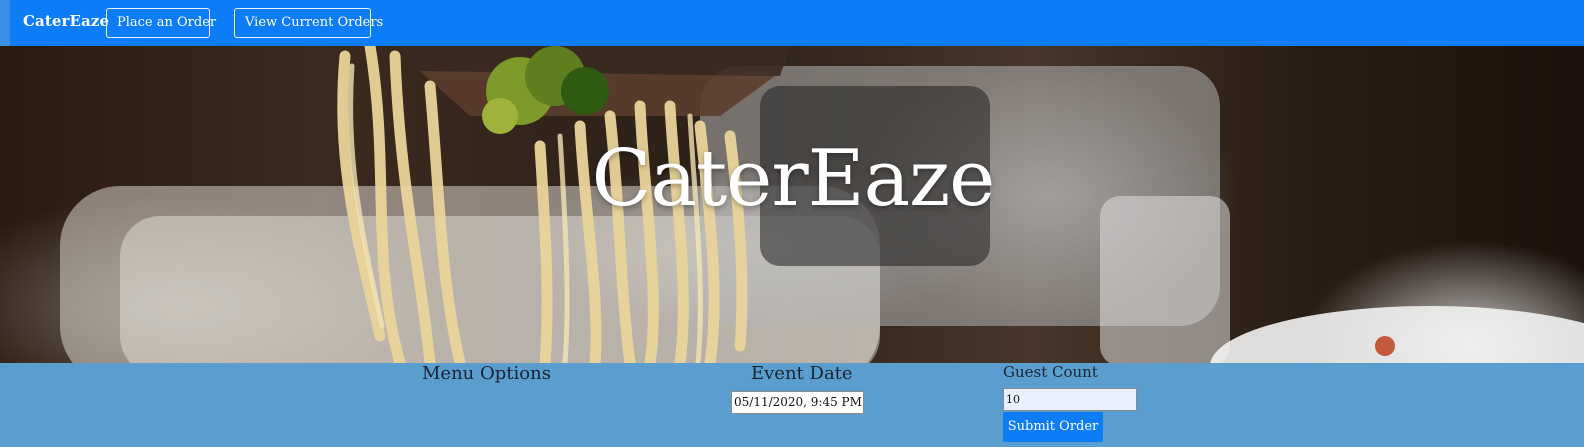 Image resolution: width=1584 pixels, height=447 pixels. What do you see at coordinates (1050, 372) in the screenshot?
I see `guest-count-label: Guest Count` at bounding box center [1050, 372].